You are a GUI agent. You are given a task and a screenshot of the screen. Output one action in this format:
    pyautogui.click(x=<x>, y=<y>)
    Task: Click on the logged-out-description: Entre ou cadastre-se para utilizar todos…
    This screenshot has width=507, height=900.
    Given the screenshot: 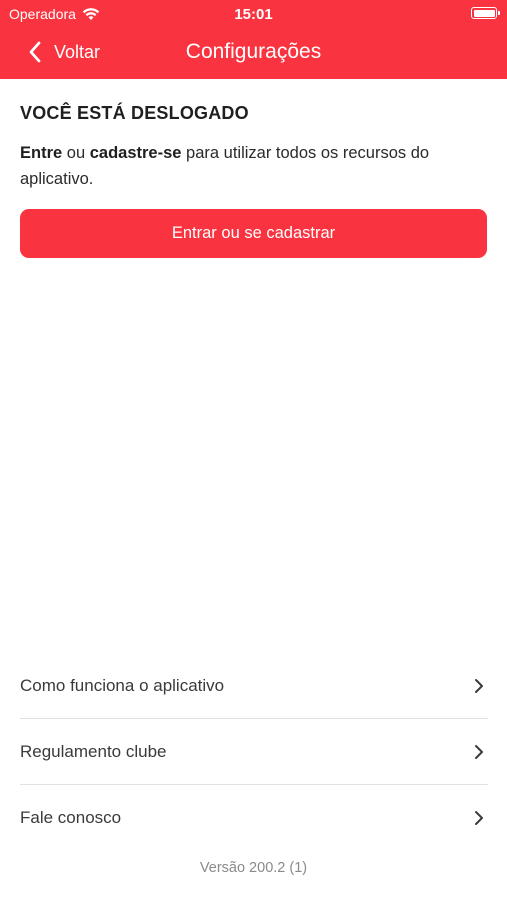 What is the action you would take?
    pyautogui.click(x=253, y=166)
    